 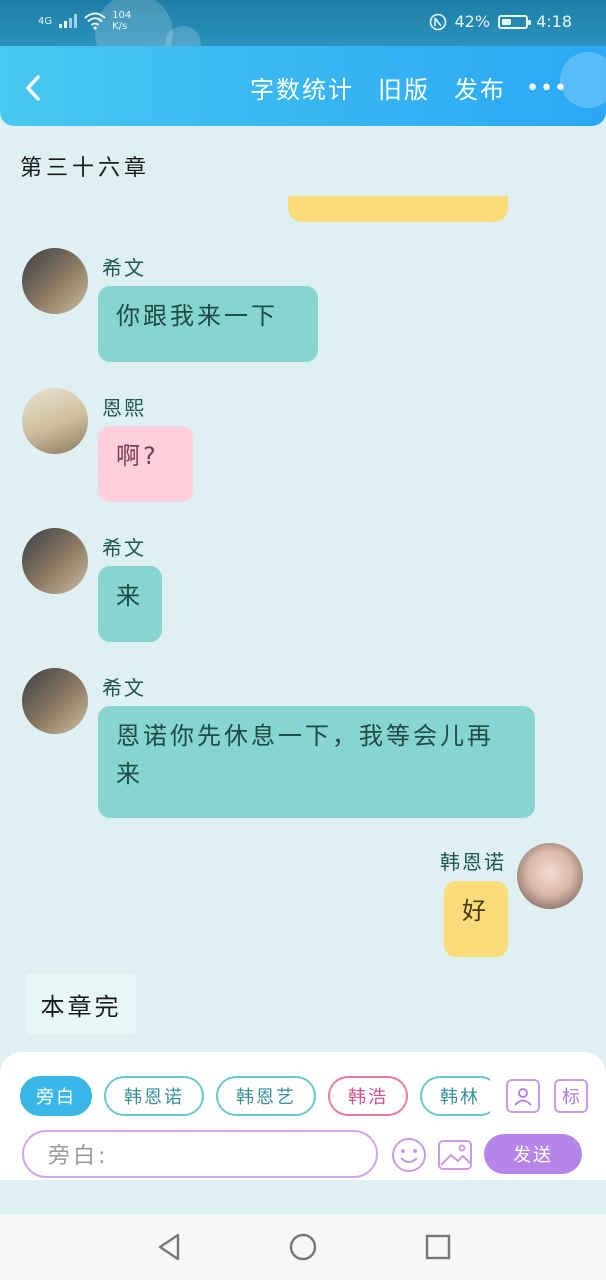 I want to click on speaker-name: 恩熙, so click(x=124, y=408).